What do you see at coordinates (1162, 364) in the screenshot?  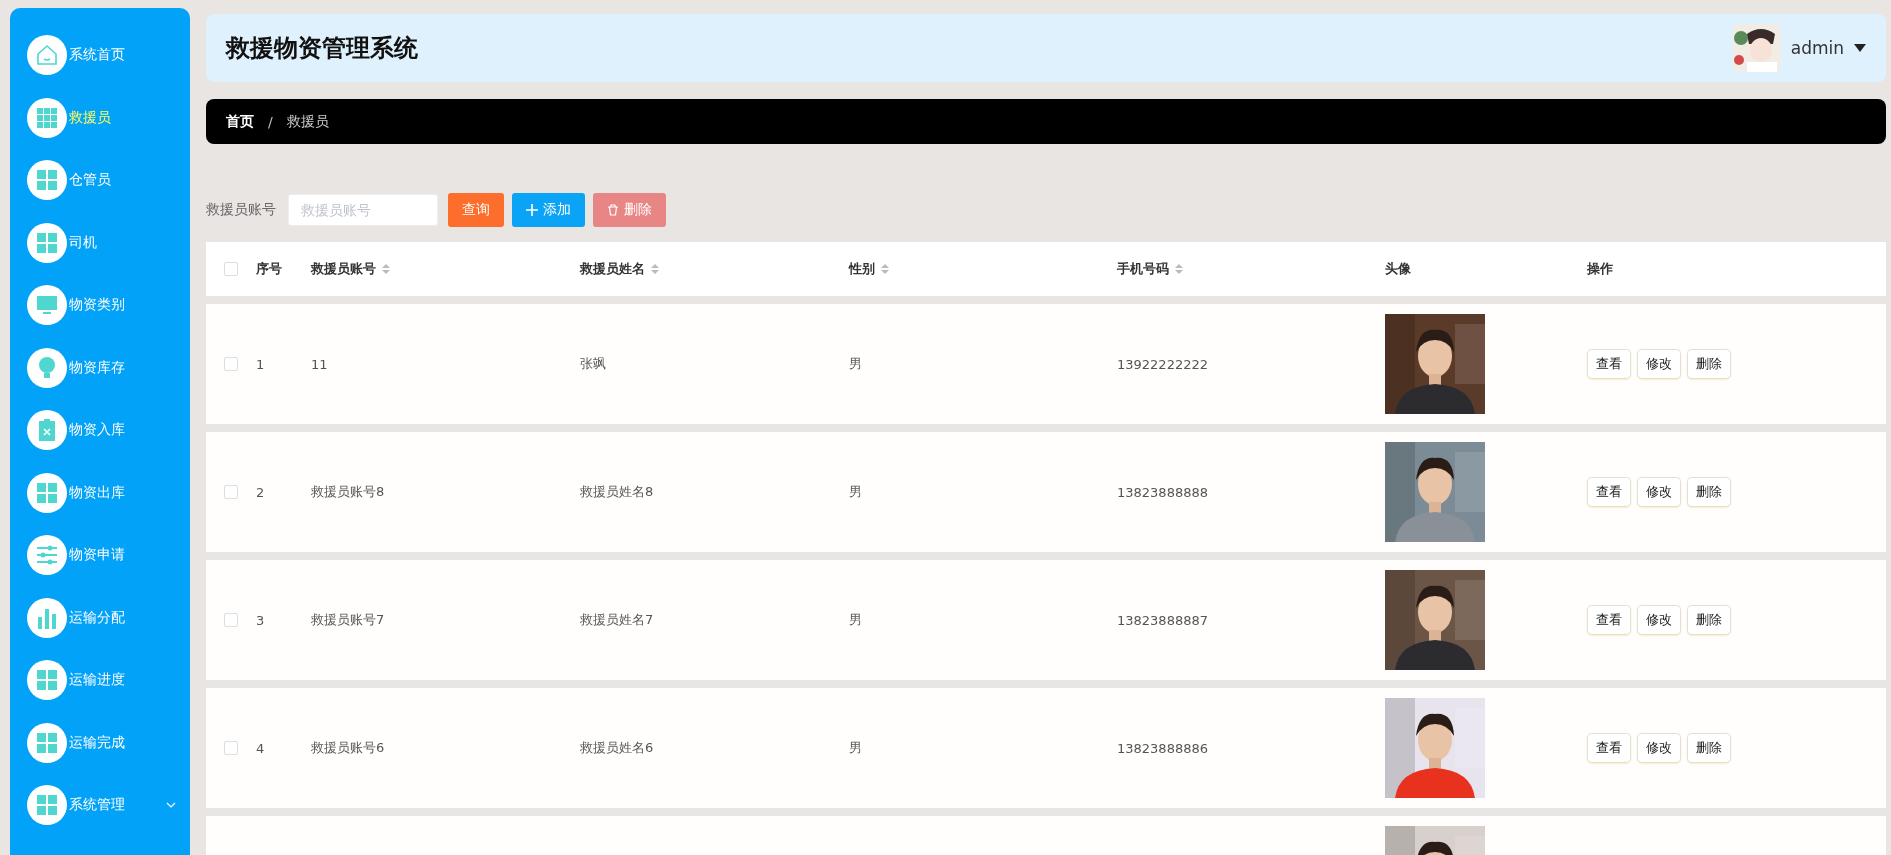 I see `table-cell: 13922222222` at bounding box center [1162, 364].